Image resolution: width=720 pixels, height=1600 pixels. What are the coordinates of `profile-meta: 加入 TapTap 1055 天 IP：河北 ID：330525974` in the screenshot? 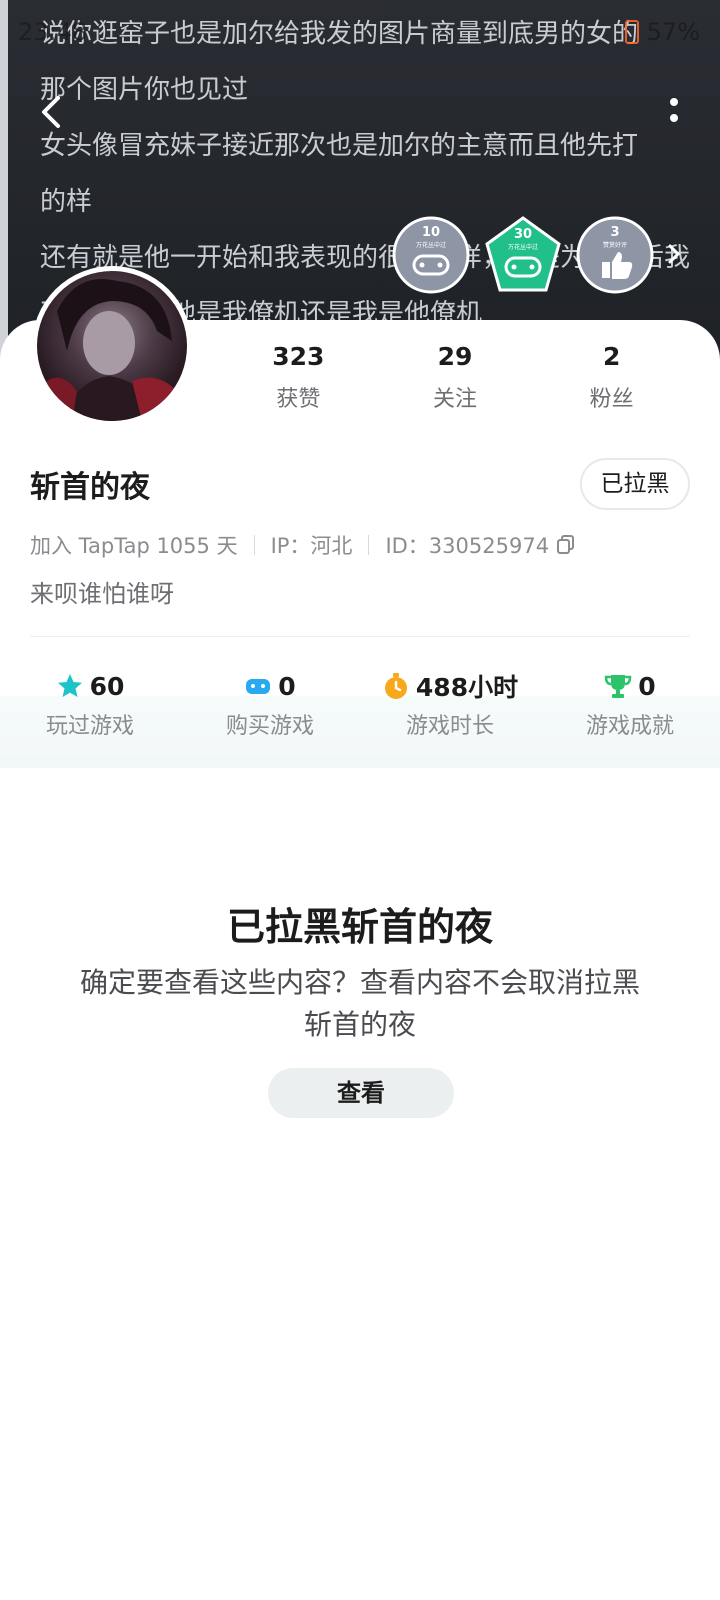 It's located at (302, 545).